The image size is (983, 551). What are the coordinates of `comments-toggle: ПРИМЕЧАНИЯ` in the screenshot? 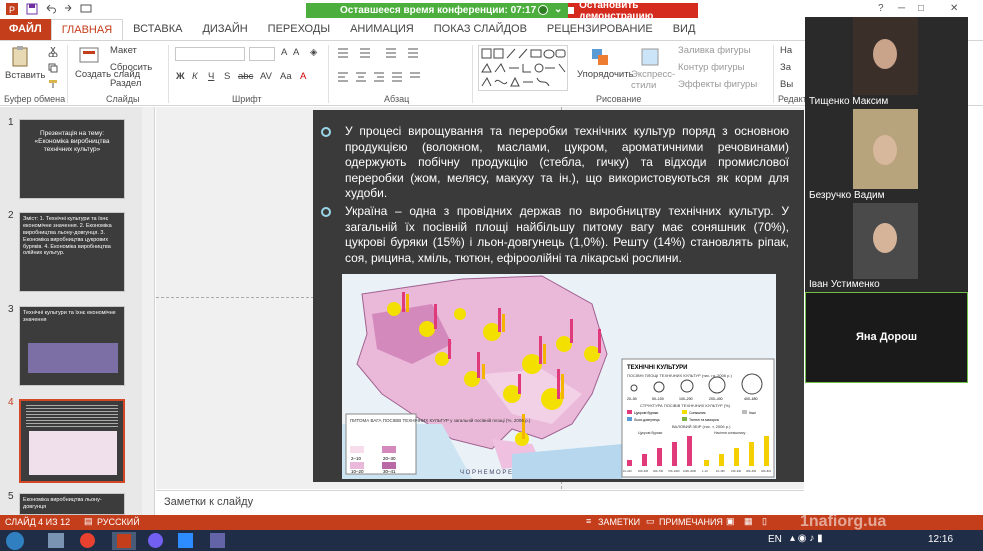 It's located at (691, 522).